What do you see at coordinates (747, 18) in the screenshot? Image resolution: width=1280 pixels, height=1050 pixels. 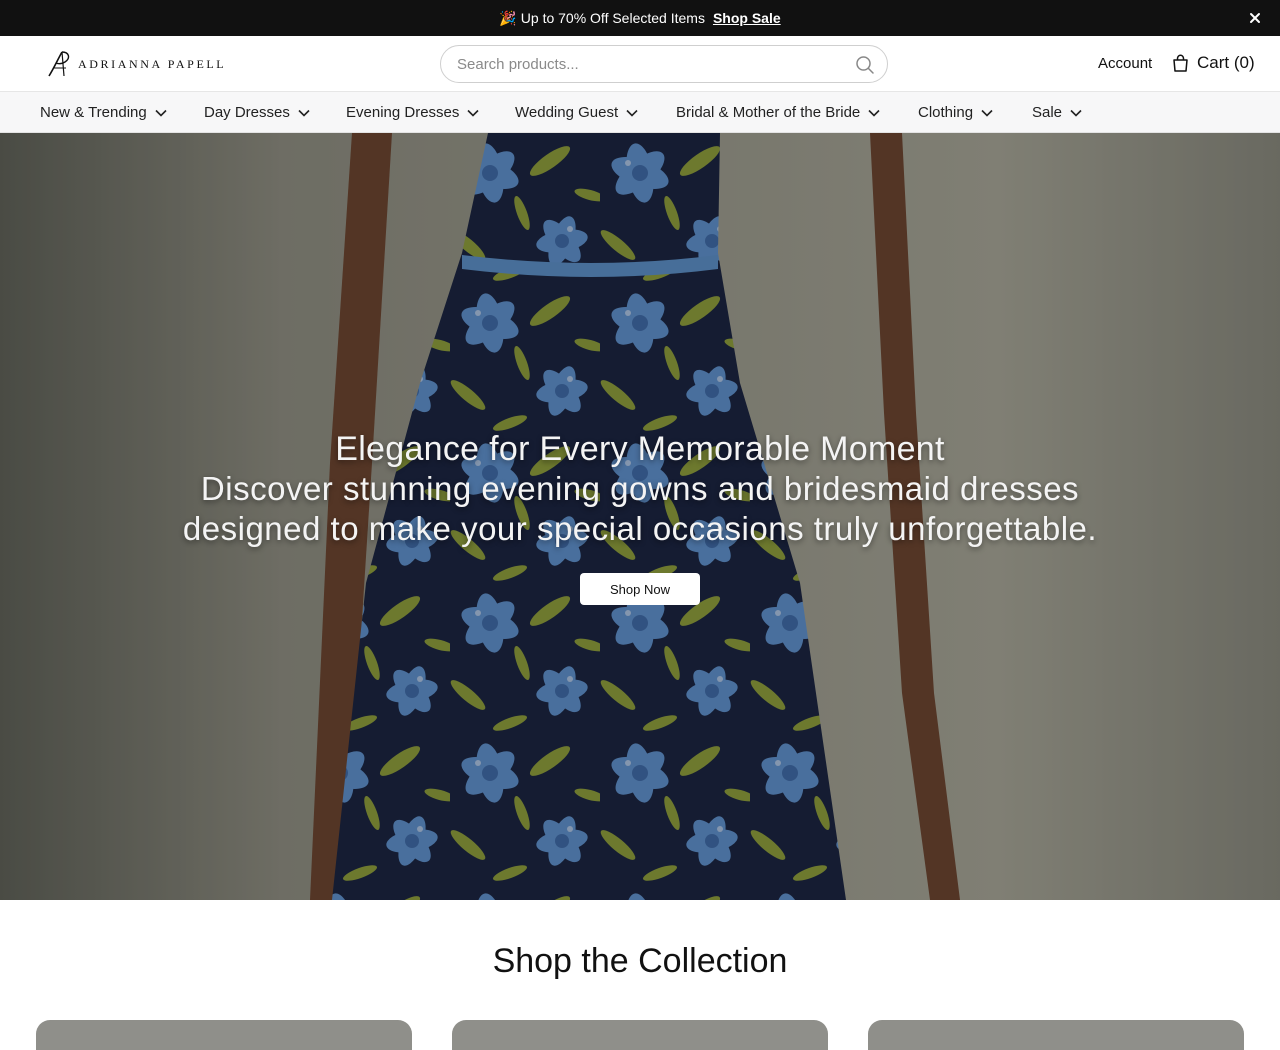 I see `shop-sale-link: Shop Sale` at bounding box center [747, 18].